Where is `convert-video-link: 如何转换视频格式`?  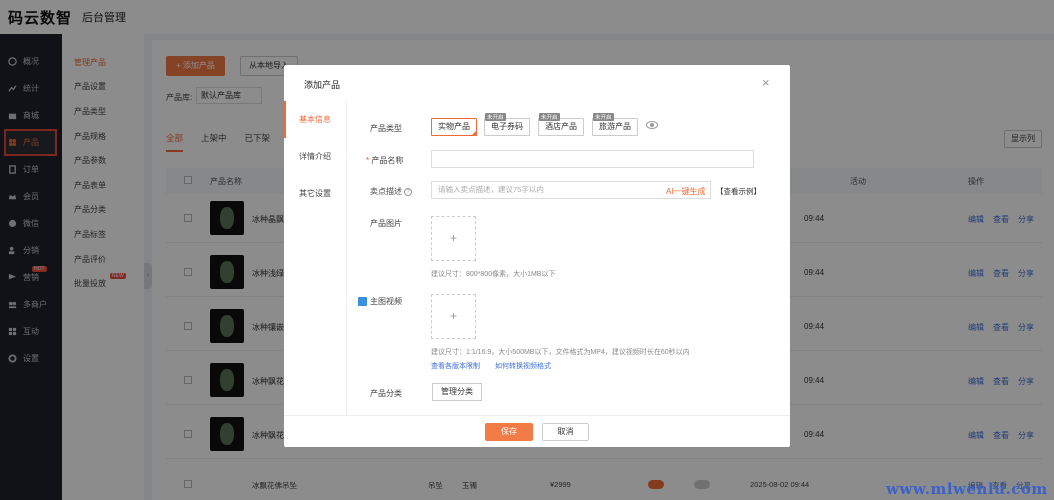 convert-video-link: 如何转换视频格式 is located at coordinates (523, 366).